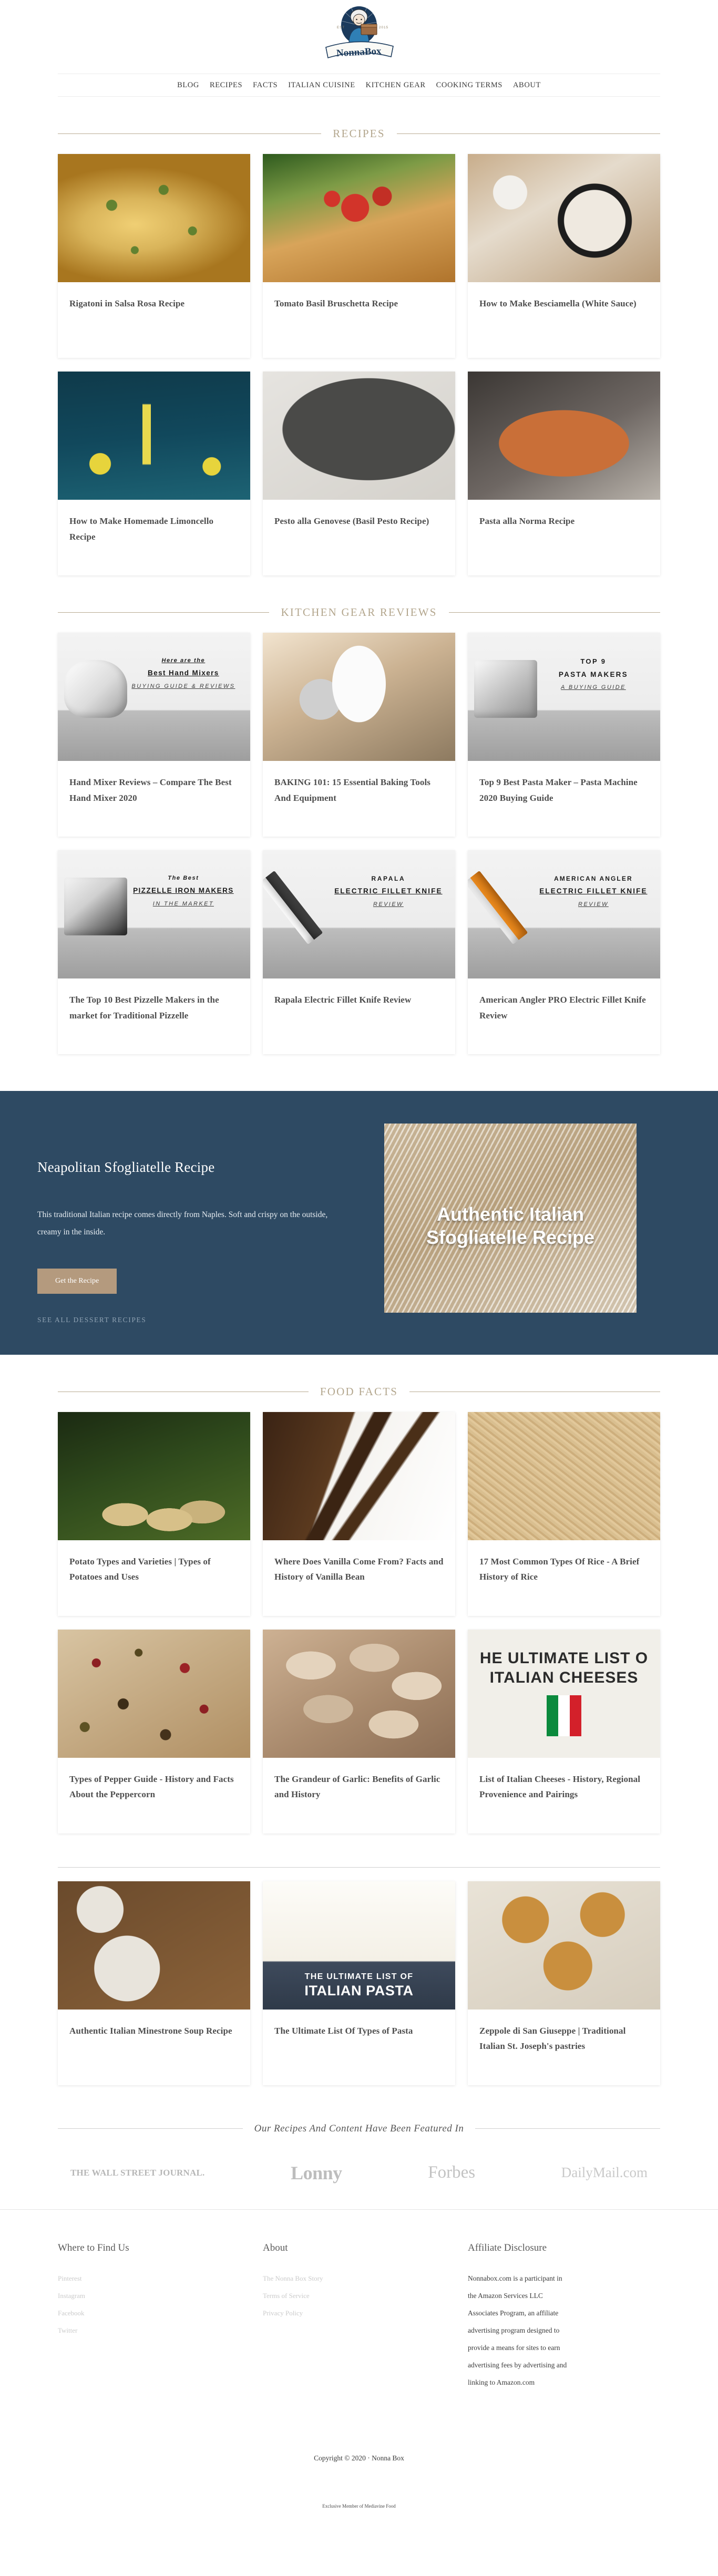  I want to click on band-line-1: THE ULTIMATE LIST OF, so click(359, 1976).